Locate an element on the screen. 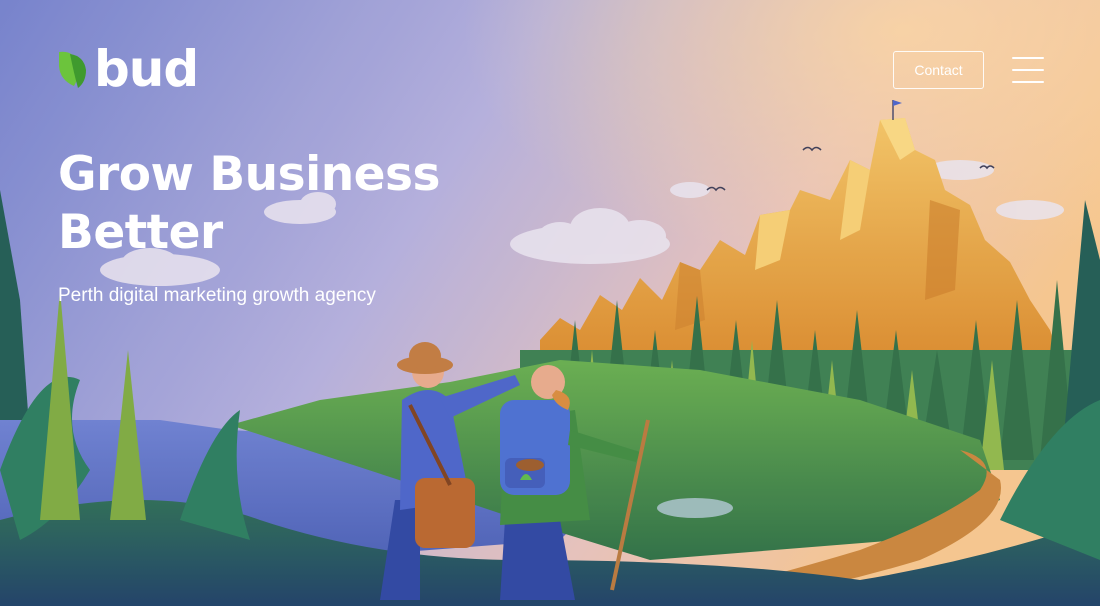 The width and height of the screenshot is (1100, 606). hero-subtitle: Perth digital marketing growth agency is located at coordinates (217, 295).